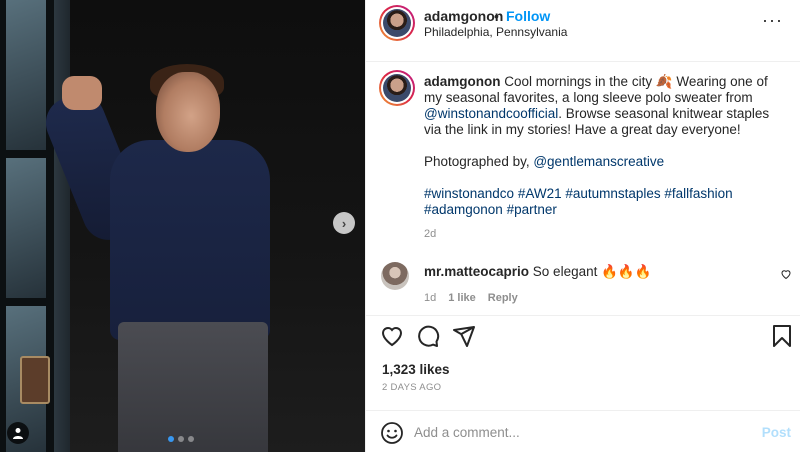  I want to click on add-comment-bar: Post, so click(583, 431).